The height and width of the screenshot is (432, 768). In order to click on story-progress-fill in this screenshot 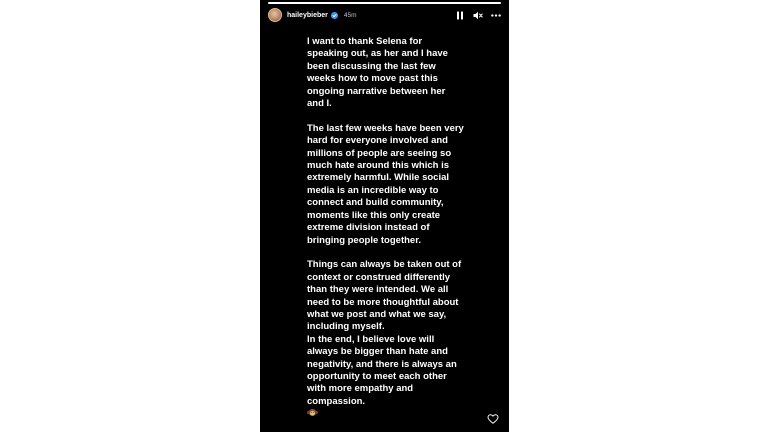, I will do `click(384, 3)`.